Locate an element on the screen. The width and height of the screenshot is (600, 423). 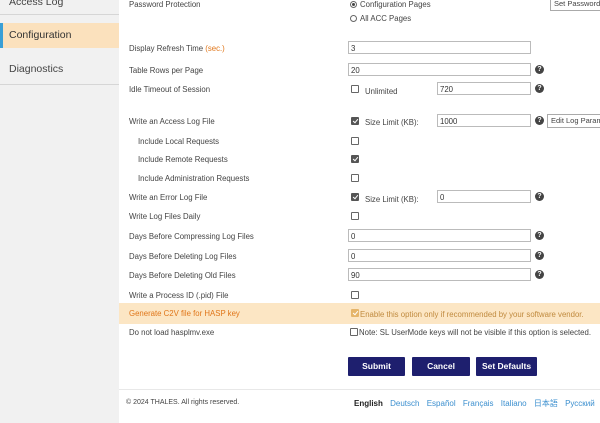
delete-old-label: Days Before Deleting Old Files is located at coordinates (182, 275).